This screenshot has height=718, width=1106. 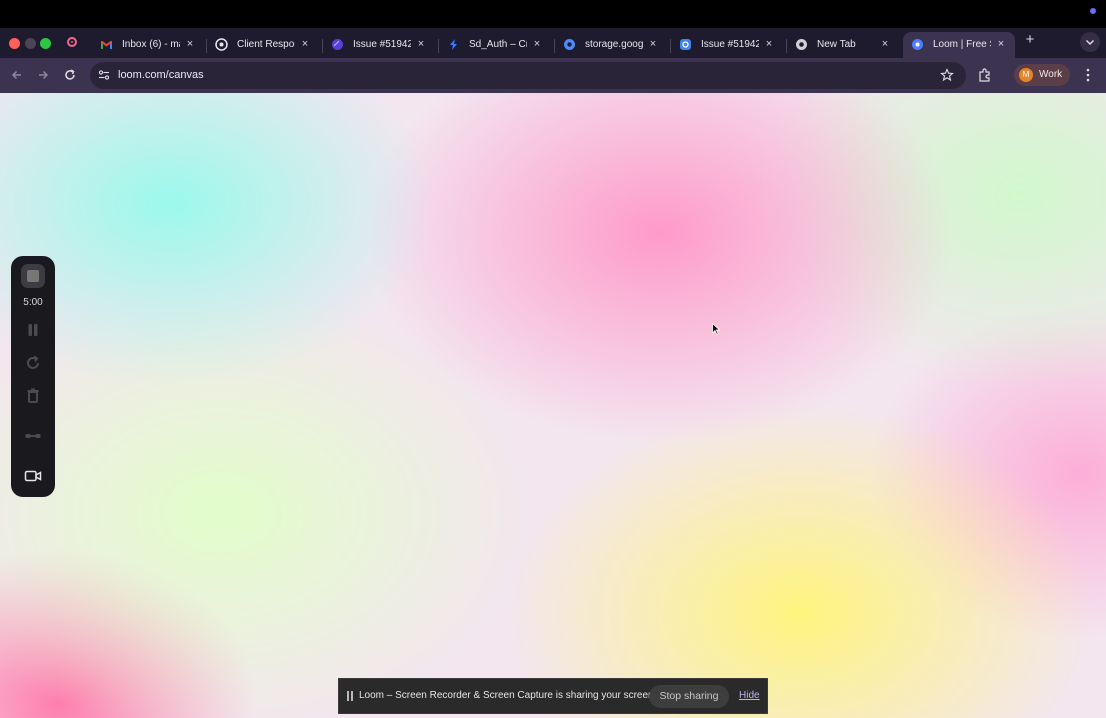 I want to click on tab-storage-google: storage.googl ×, so click(x=611, y=45).